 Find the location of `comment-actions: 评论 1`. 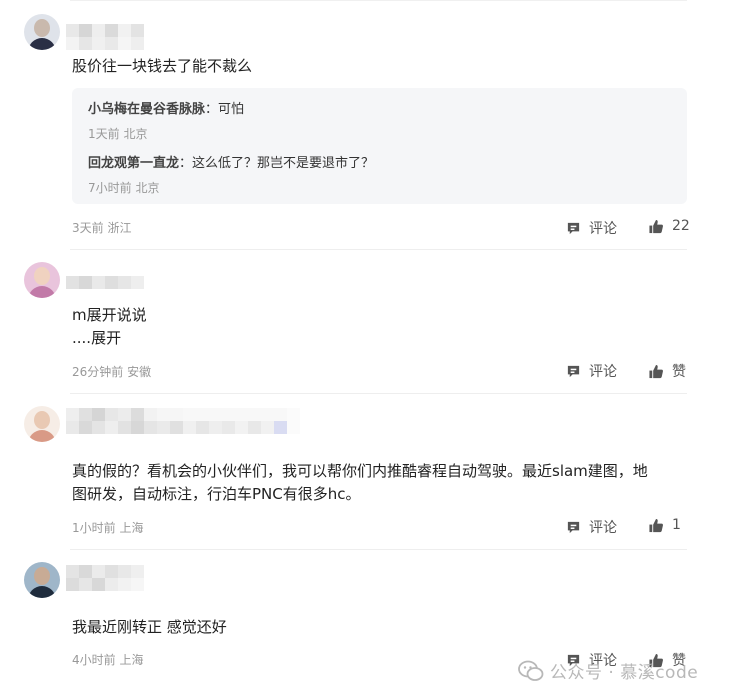

comment-actions: 评论 1 is located at coordinates (628, 527).